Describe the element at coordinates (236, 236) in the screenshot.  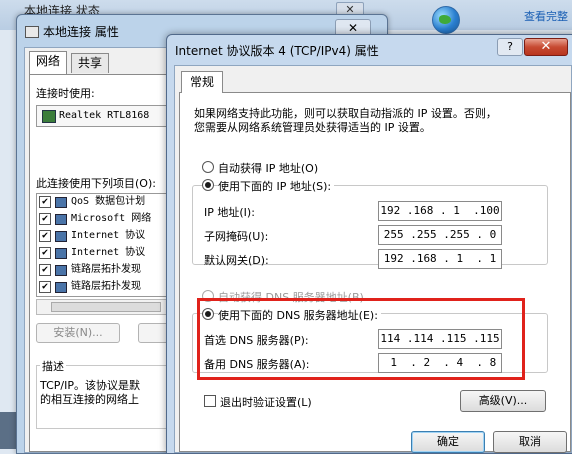
I see `subnet-mask-label: 子网掩码(U):` at that location.